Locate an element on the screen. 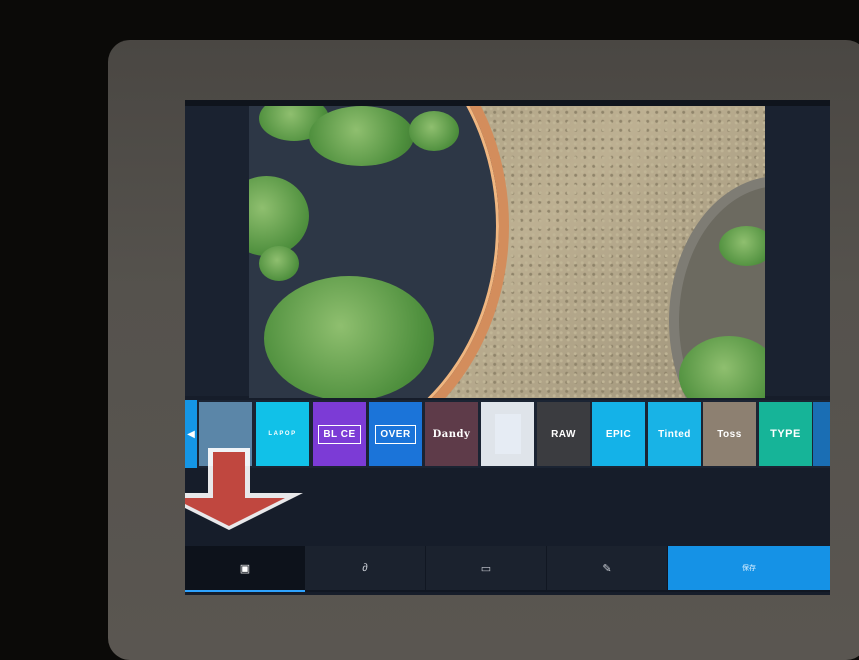  toolbar-tab: ✎ is located at coordinates (607, 568).